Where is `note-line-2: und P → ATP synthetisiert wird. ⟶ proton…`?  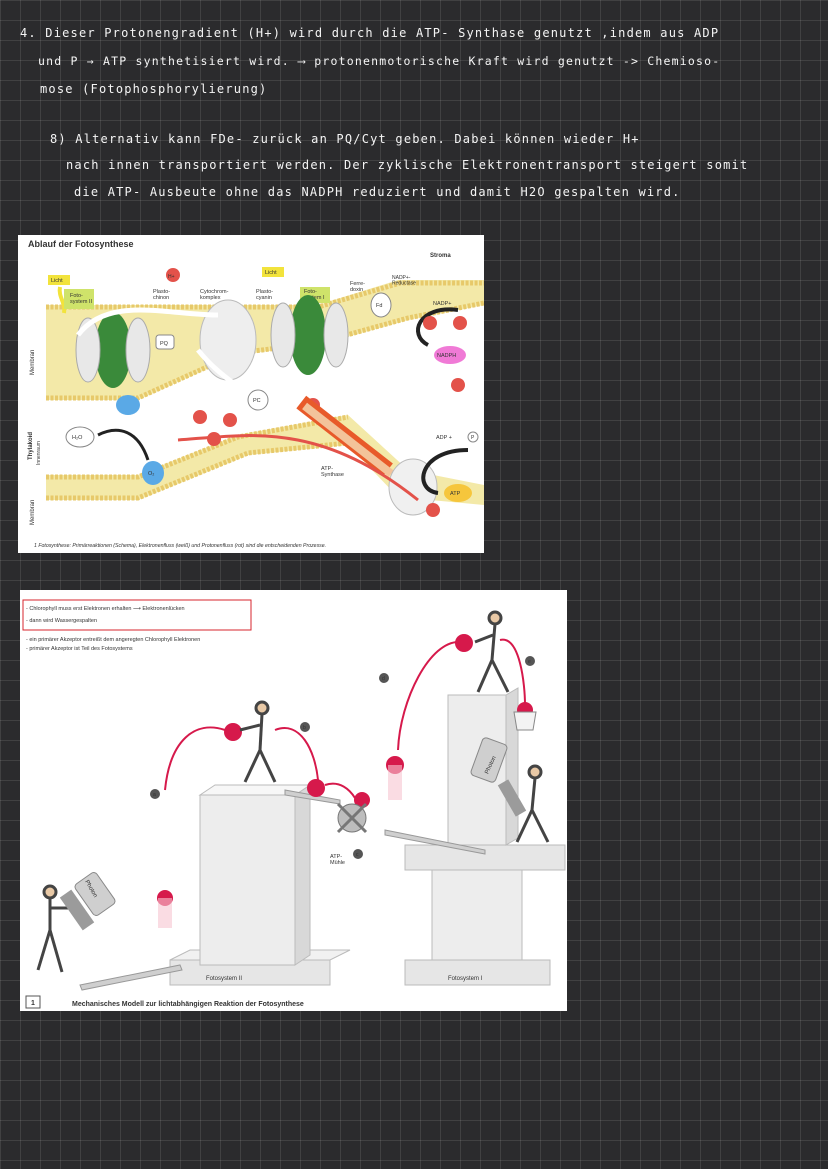
note-line-2: und P → ATP synthetisiert wird. ⟶ proton… is located at coordinates (379, 61).